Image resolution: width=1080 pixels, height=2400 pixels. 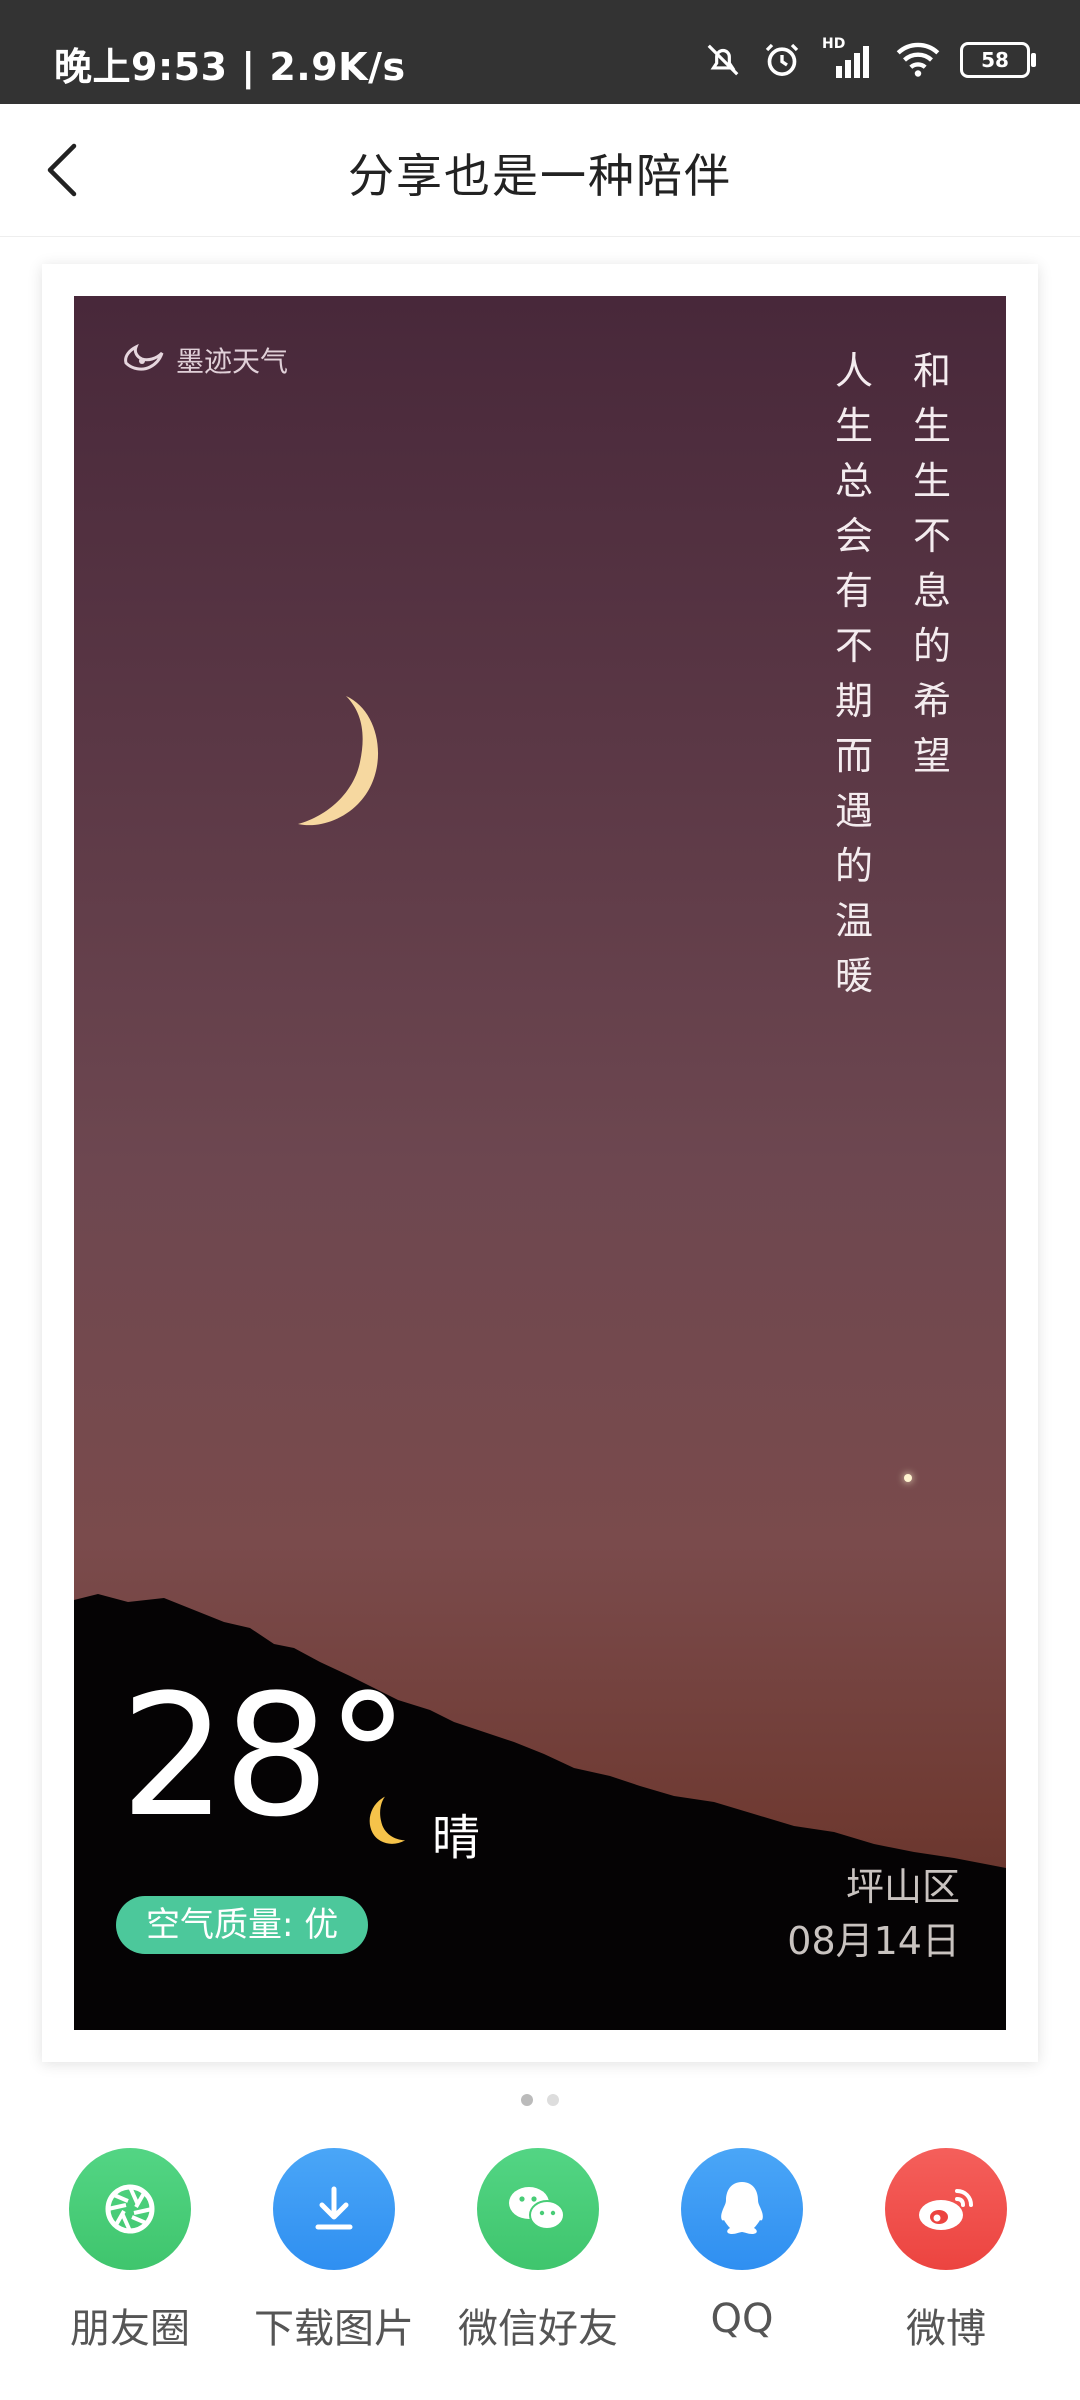 I want to click on status-icons: HD 58, so click(x=870, y=59).